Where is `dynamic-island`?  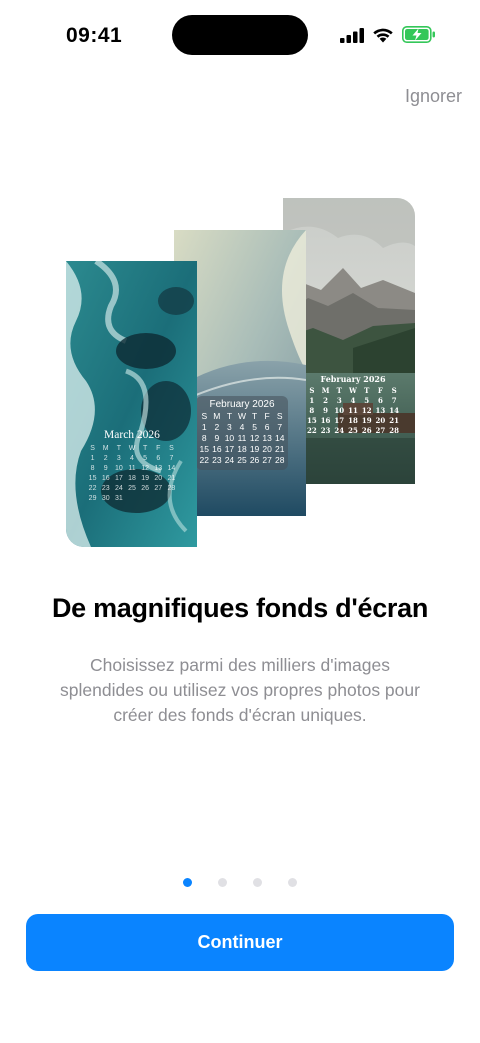
dynamic-island is located at coordinates (240, 35).